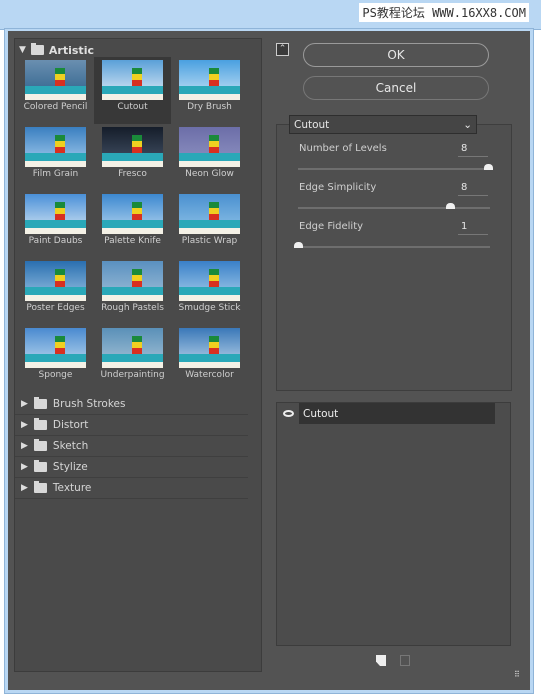 Image resolution: width=541 pixels, height=697 pixels. I want to click on category-label: Texture, so click(72, 488).